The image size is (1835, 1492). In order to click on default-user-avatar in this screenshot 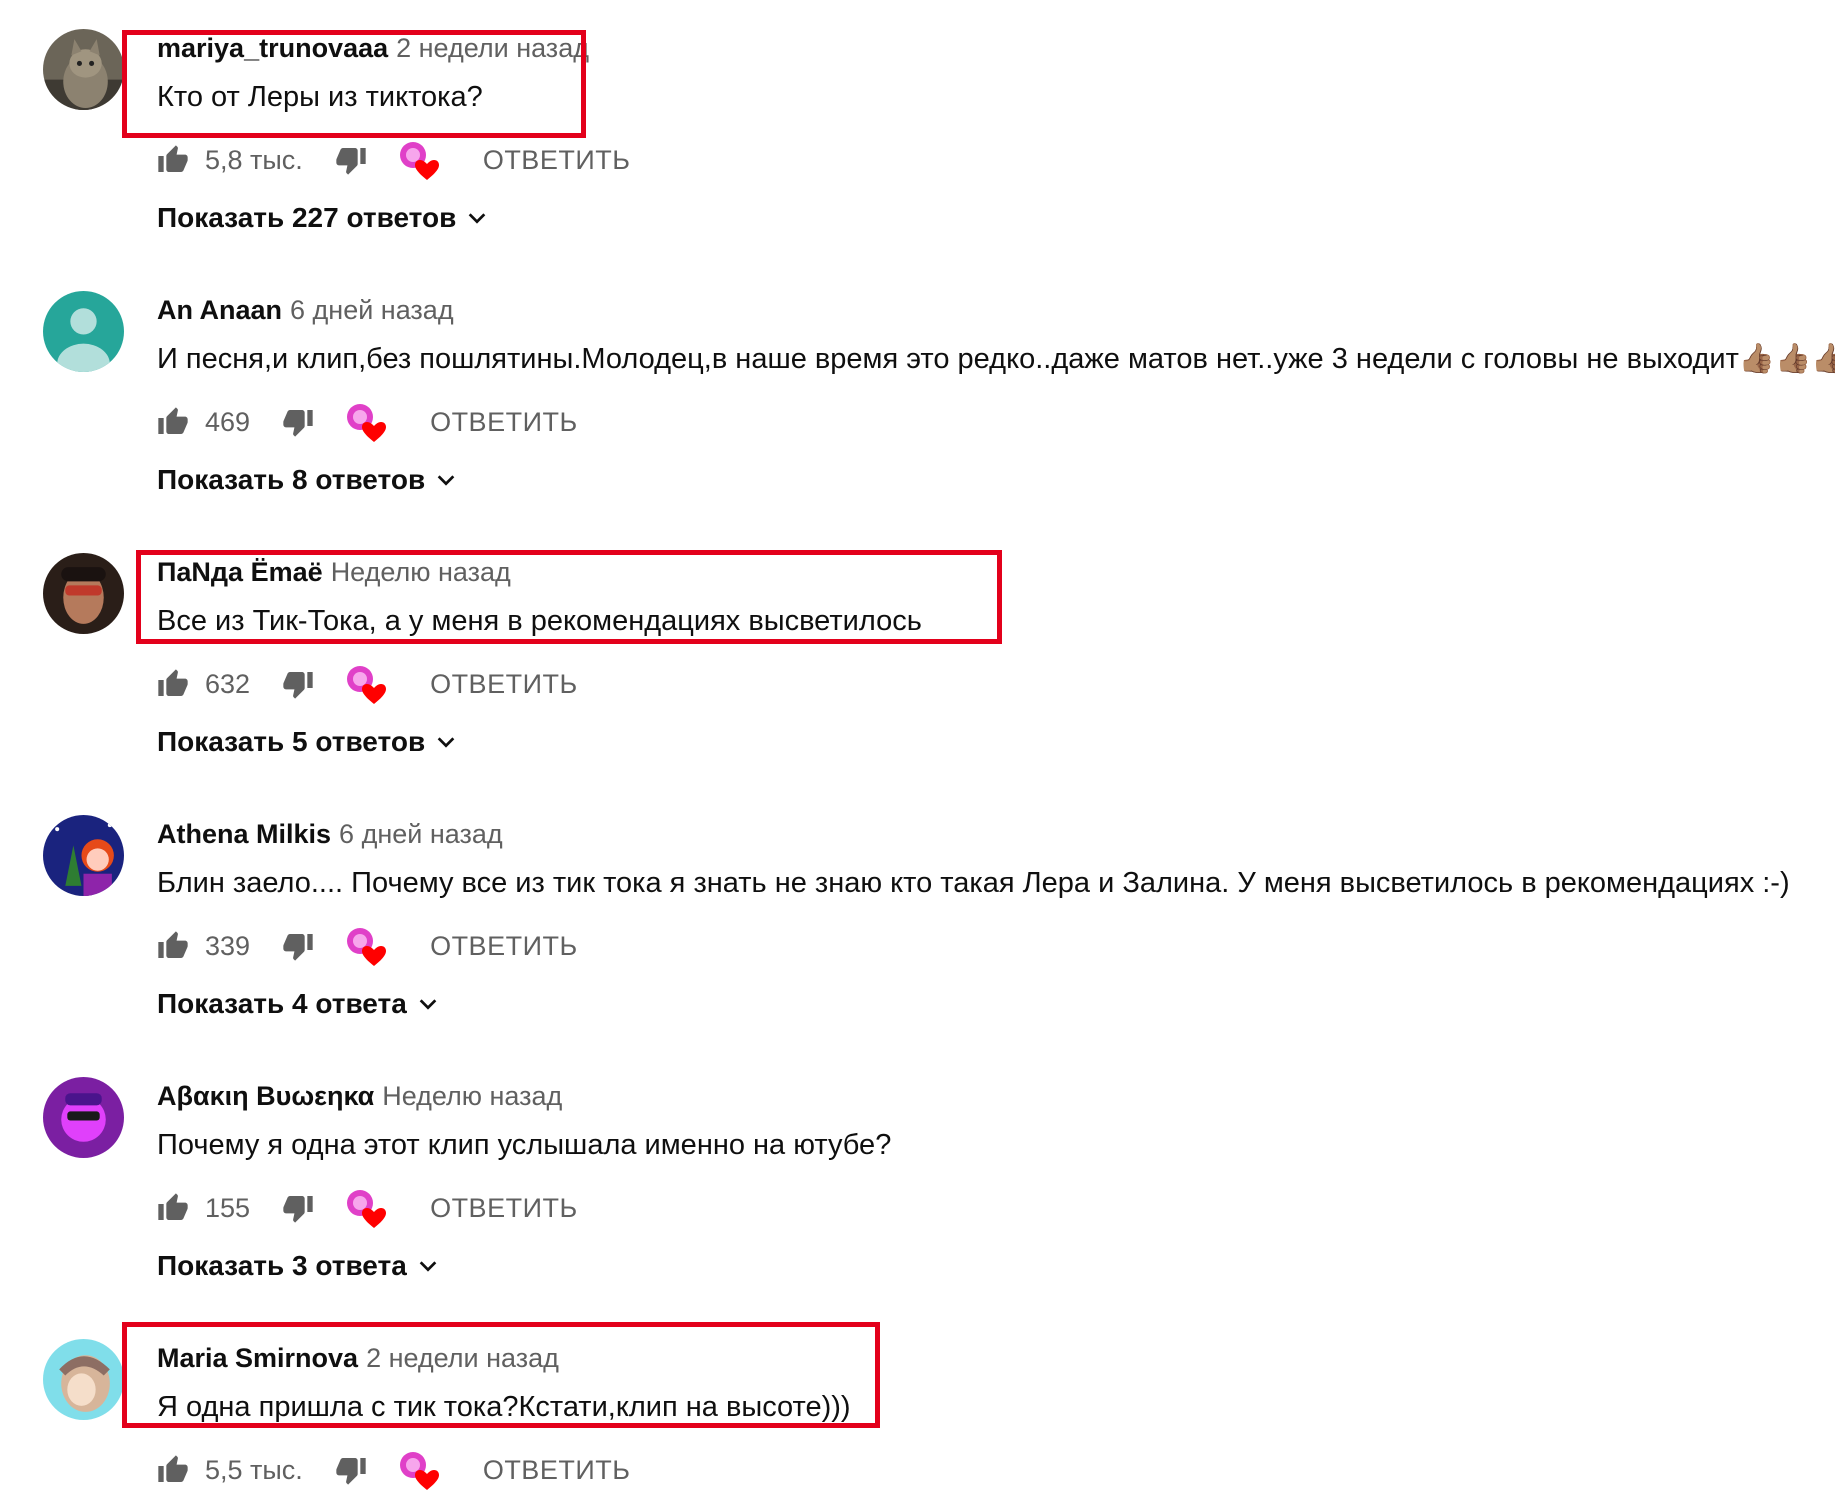, I will do `click(83, 331)`.